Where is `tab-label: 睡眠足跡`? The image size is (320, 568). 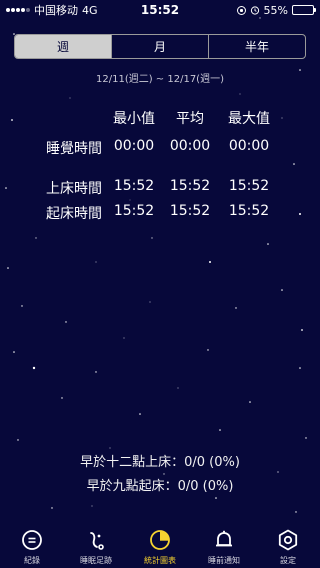 tab-label: 睡眠足跡 is located at coordinates (96, 560).